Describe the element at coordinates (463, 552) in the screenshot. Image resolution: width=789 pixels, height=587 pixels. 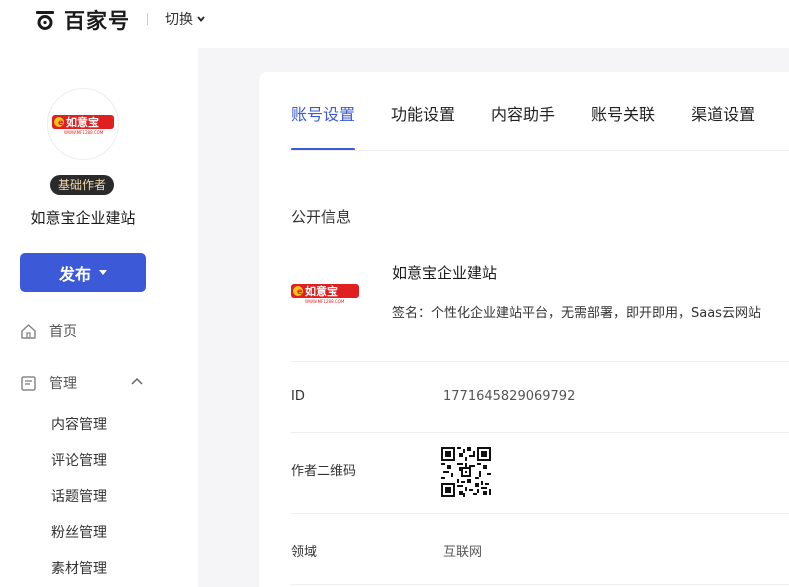
I see `domain-value: 互联网` at that location.